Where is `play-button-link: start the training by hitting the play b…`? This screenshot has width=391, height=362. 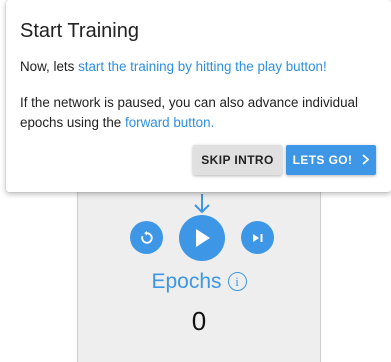 play-button-link: start the training by hitting the play b… is located at coordinates (202, 66).